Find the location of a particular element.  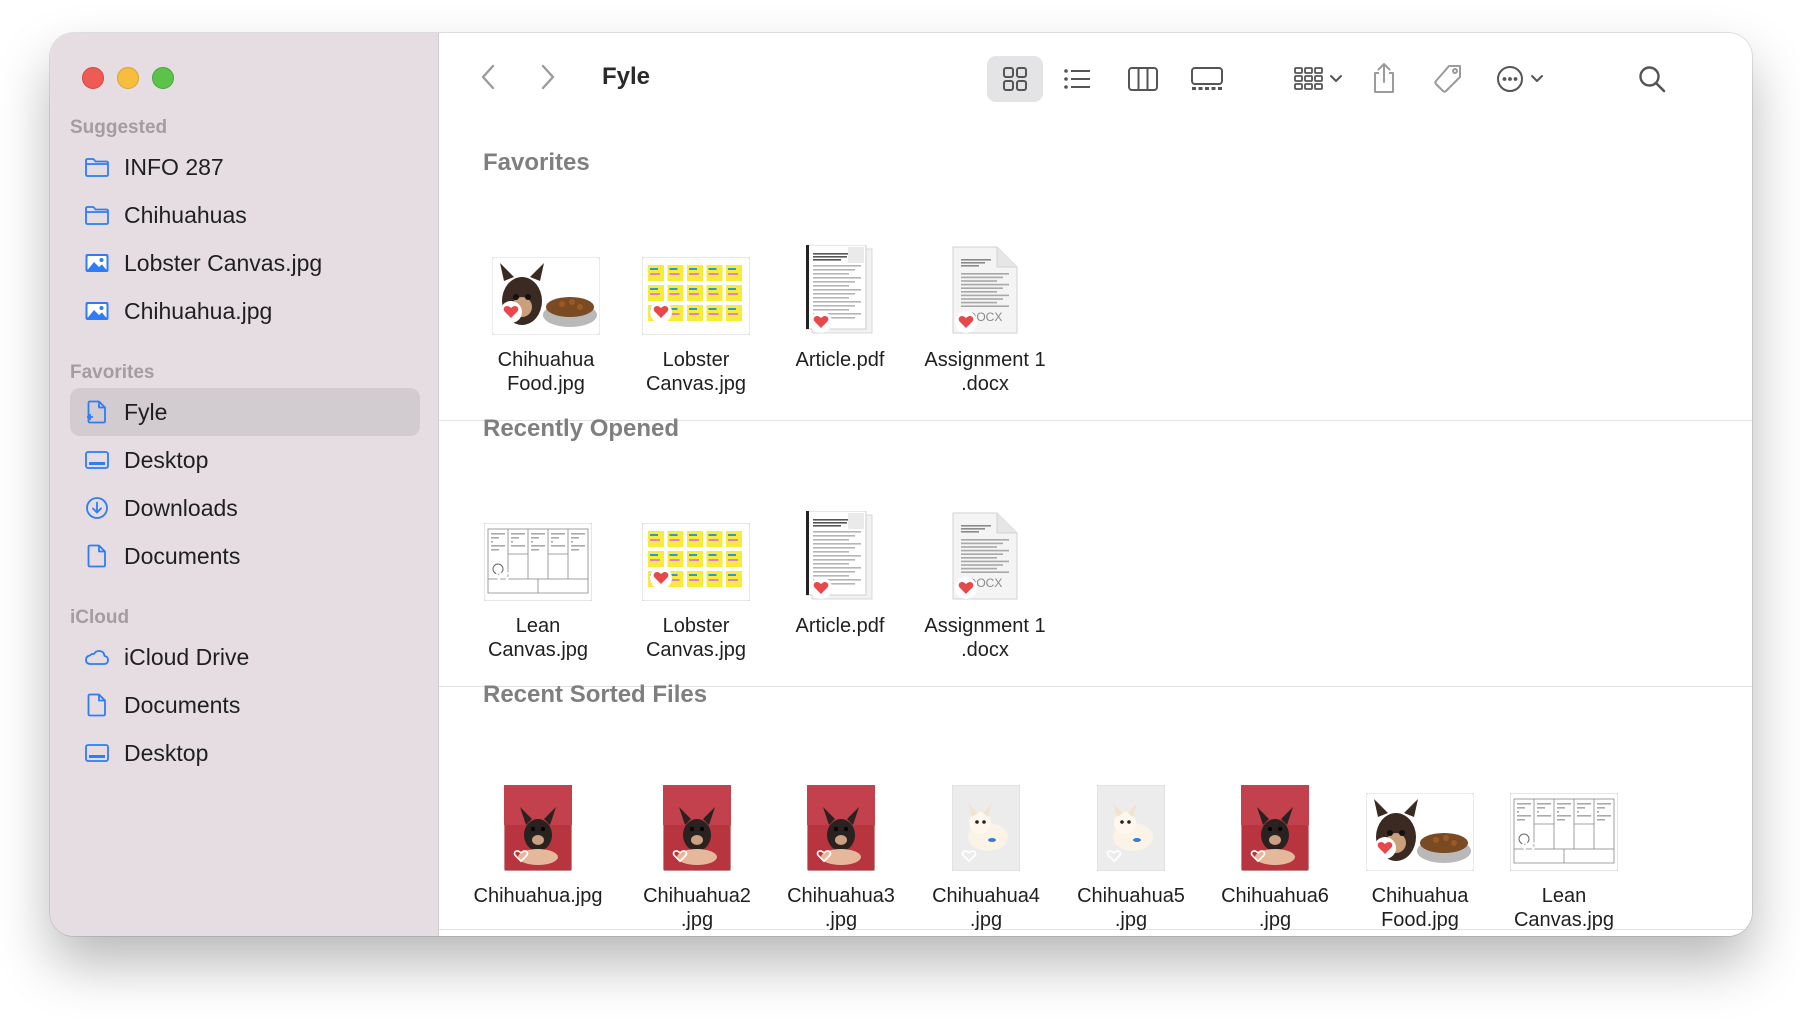

gallery-view-icon is located at coordinates (1207, 79).